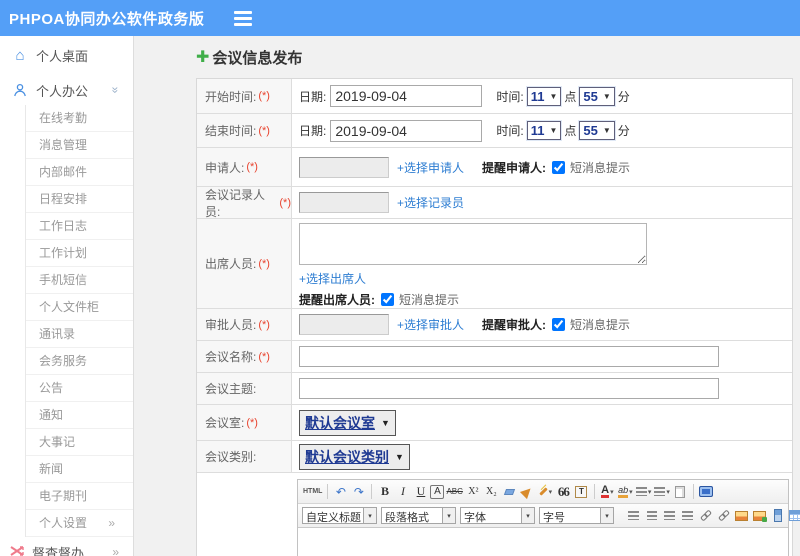 This screenshot has width=800, height=556. I want to click on bold-button: B, so click(384, 492).